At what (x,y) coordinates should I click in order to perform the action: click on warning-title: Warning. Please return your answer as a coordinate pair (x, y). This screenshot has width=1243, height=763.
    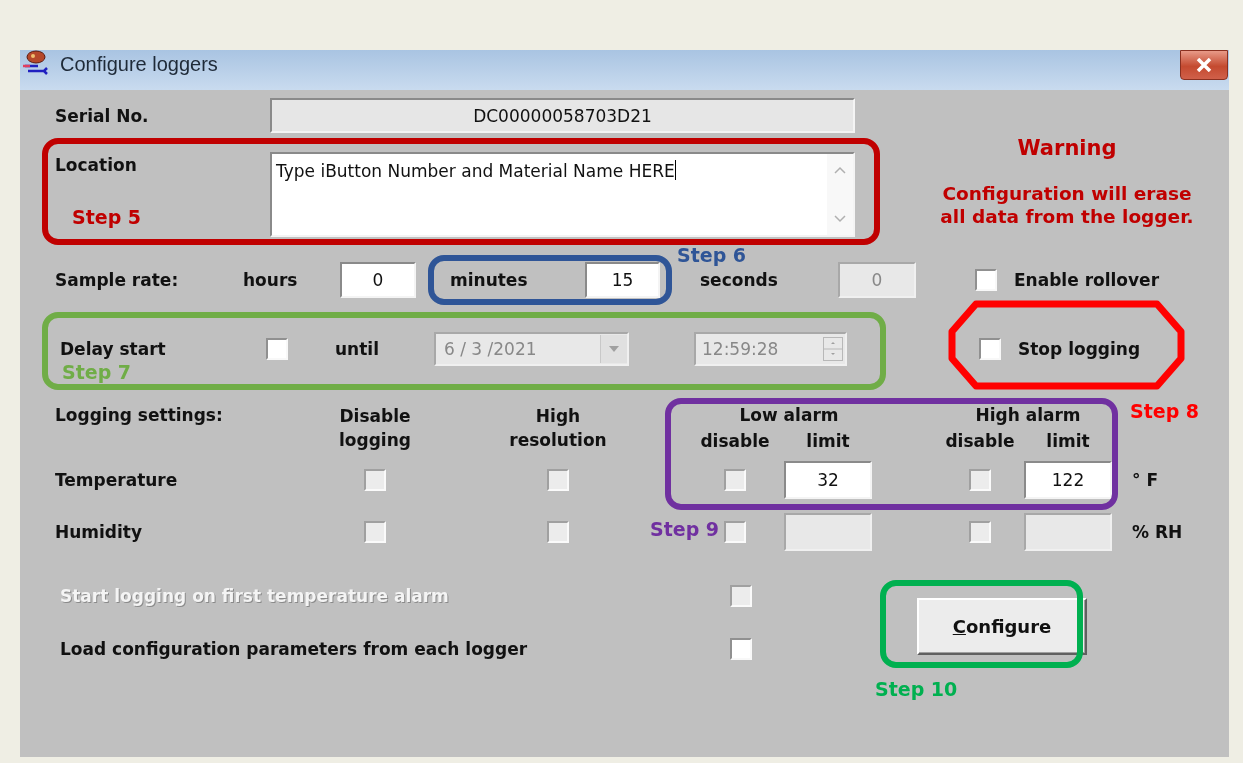
    Looking at the image, I should click on (1067, 148).